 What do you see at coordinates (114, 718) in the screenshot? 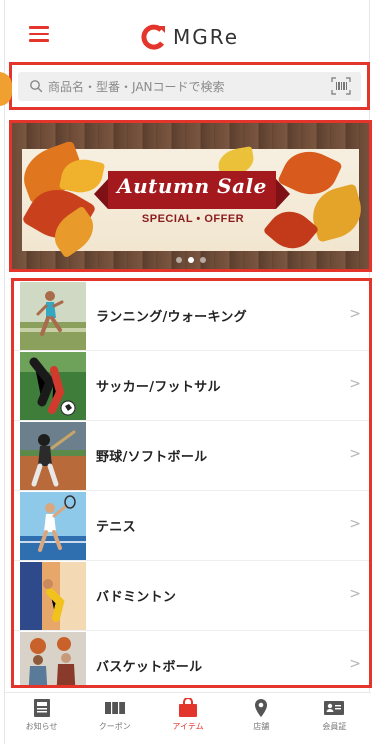
I see `tab-coupon: クーポン` at bounding box center [114, 718].